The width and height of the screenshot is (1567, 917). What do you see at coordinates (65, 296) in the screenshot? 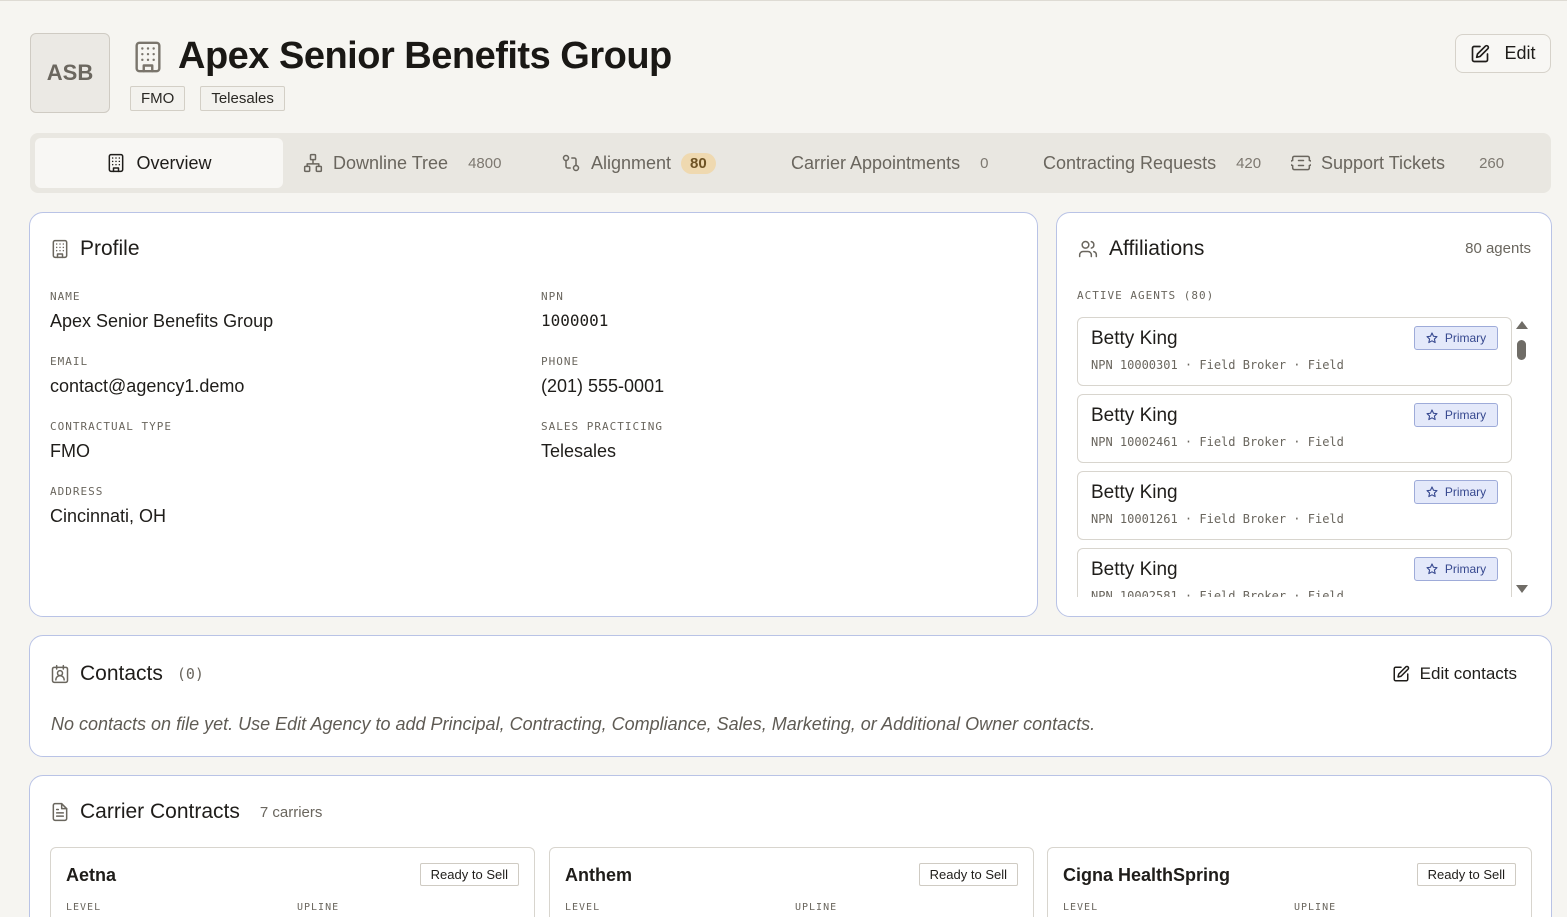
I see `field-label: NAME` at bounding box center [65, 296].